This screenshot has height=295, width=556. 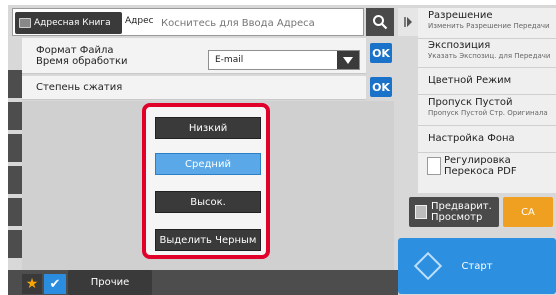 I want to click on file-format-label: Формат Файла Время обработки, so click(x=82, y=56).